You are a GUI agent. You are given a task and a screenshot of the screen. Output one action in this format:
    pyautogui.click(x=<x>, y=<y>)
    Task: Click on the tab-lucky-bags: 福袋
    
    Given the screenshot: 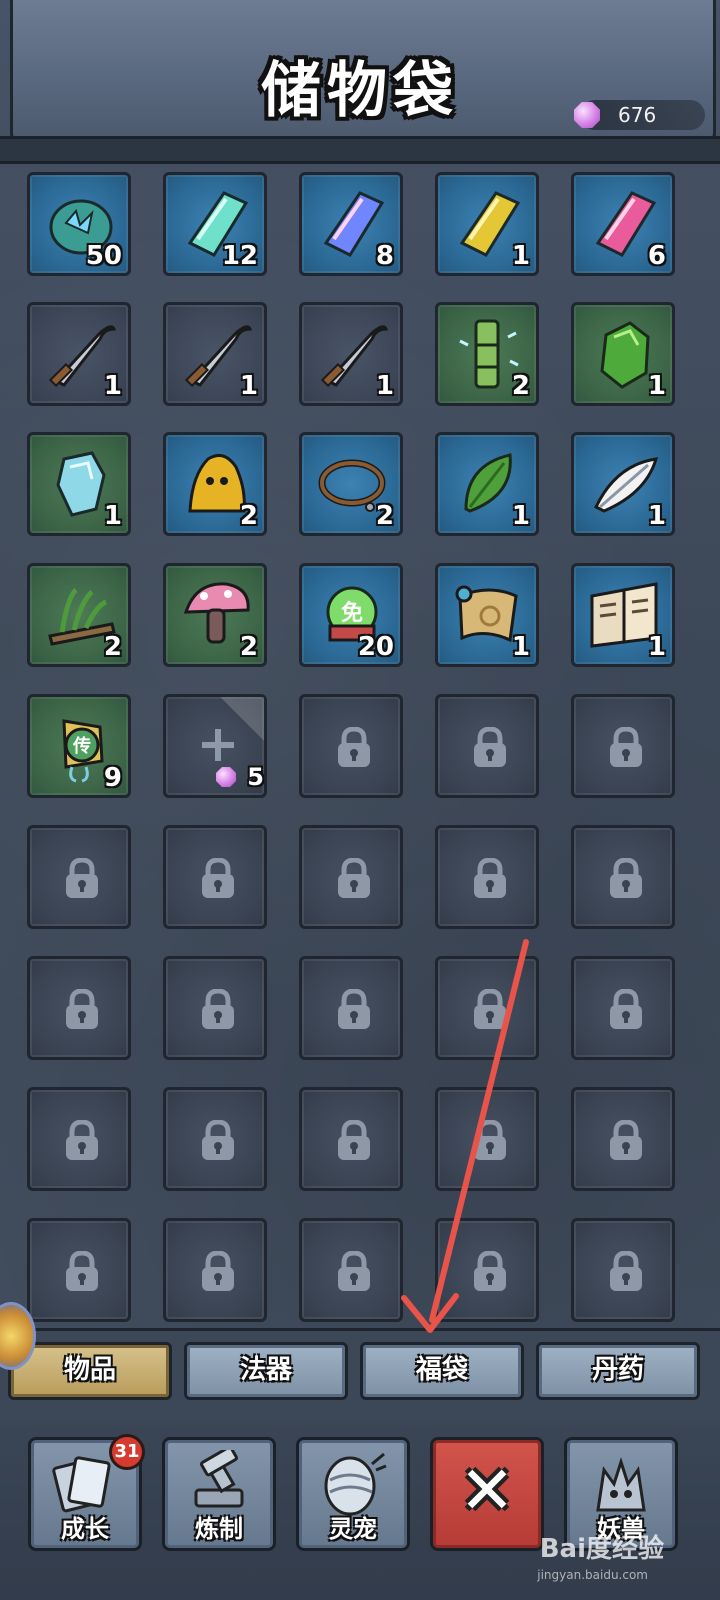 What is the action you would take?
    pyautogui.click(x=442, y=1371)
    